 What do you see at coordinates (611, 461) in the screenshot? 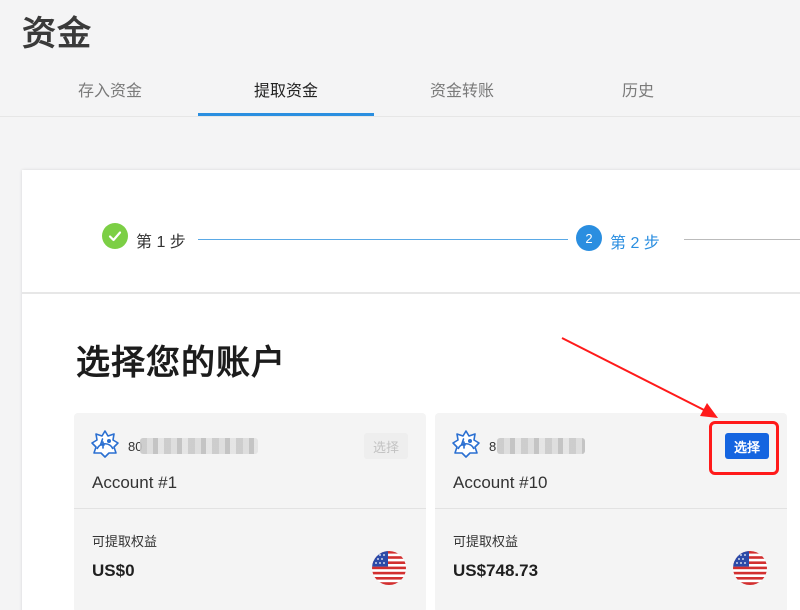
I see `account-card-header: 8 Account #10 选择` at bounding box center [611, 461].